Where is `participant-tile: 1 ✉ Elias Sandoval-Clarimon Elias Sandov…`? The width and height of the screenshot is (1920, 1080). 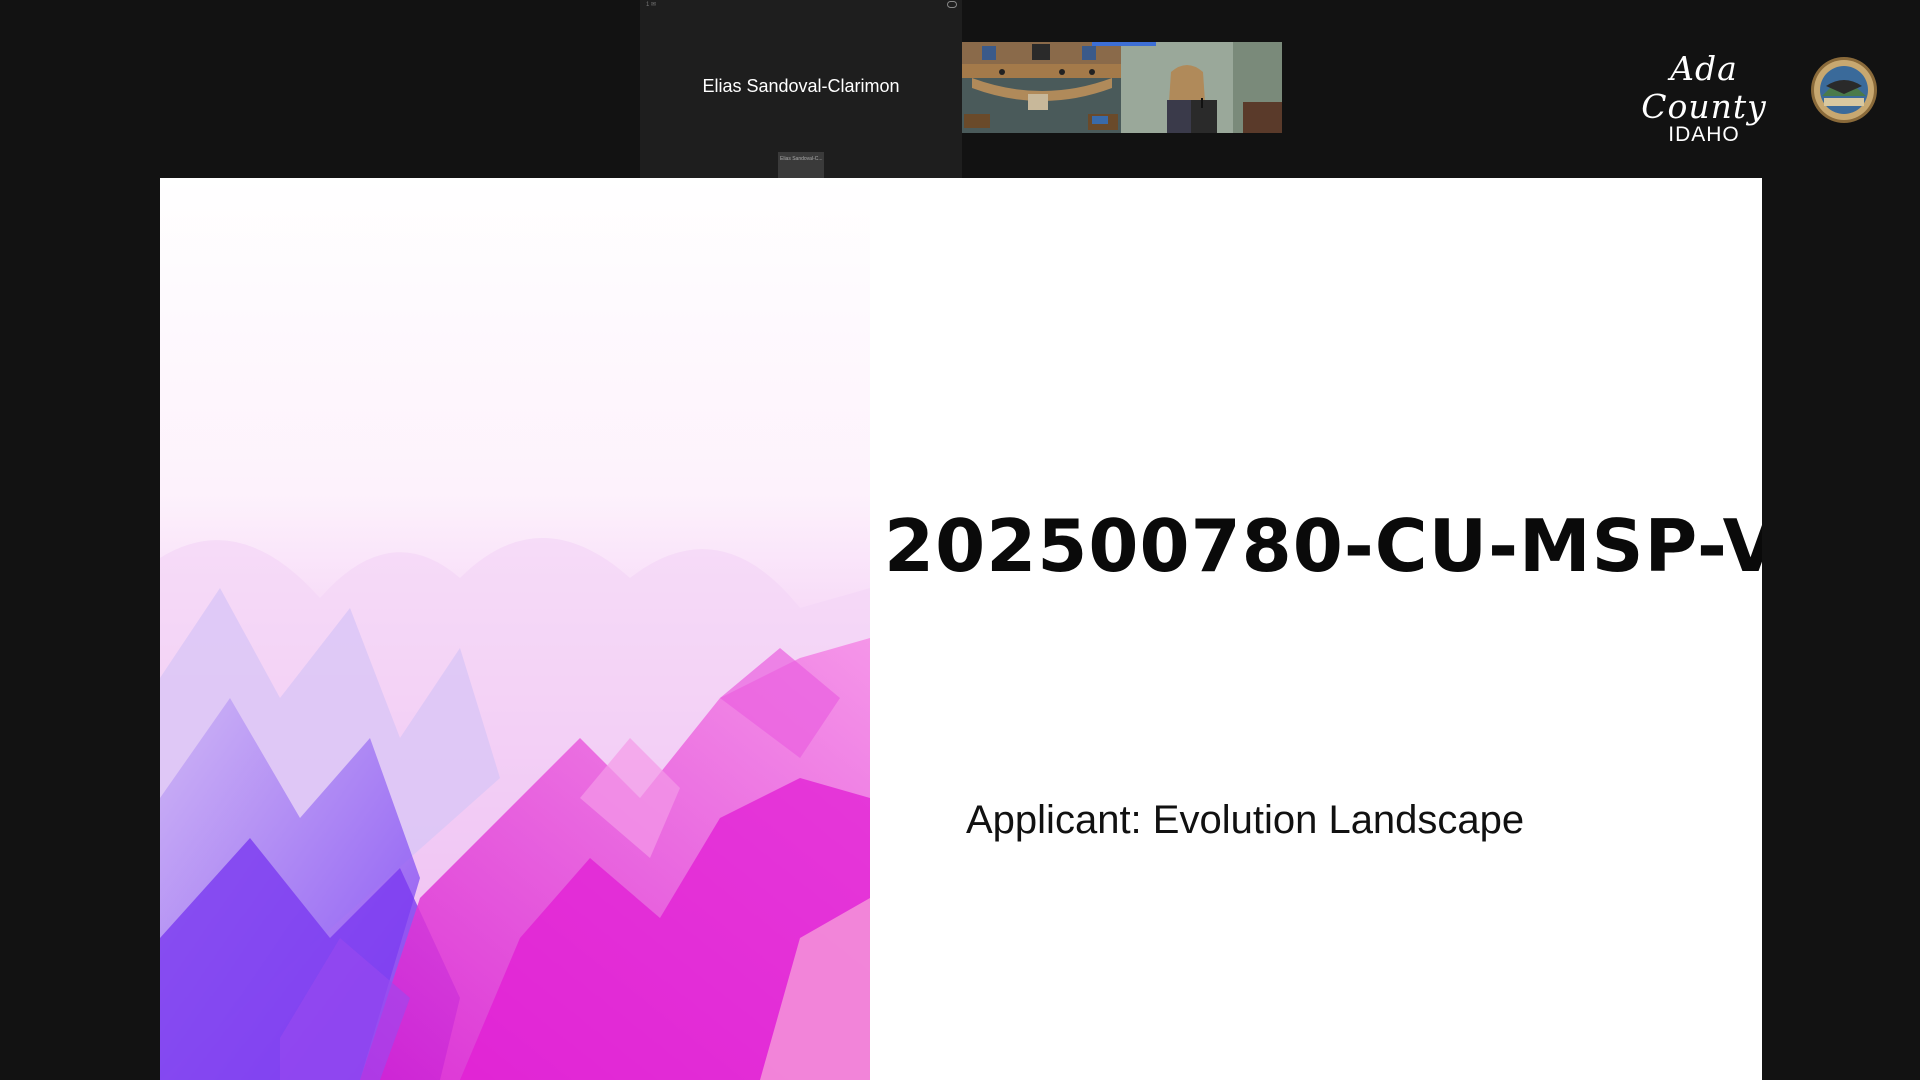 participant-tile: 1 ✉ Elias Sandoval-Clarimon Elias Sandov… is located at coordinates (801, 89).